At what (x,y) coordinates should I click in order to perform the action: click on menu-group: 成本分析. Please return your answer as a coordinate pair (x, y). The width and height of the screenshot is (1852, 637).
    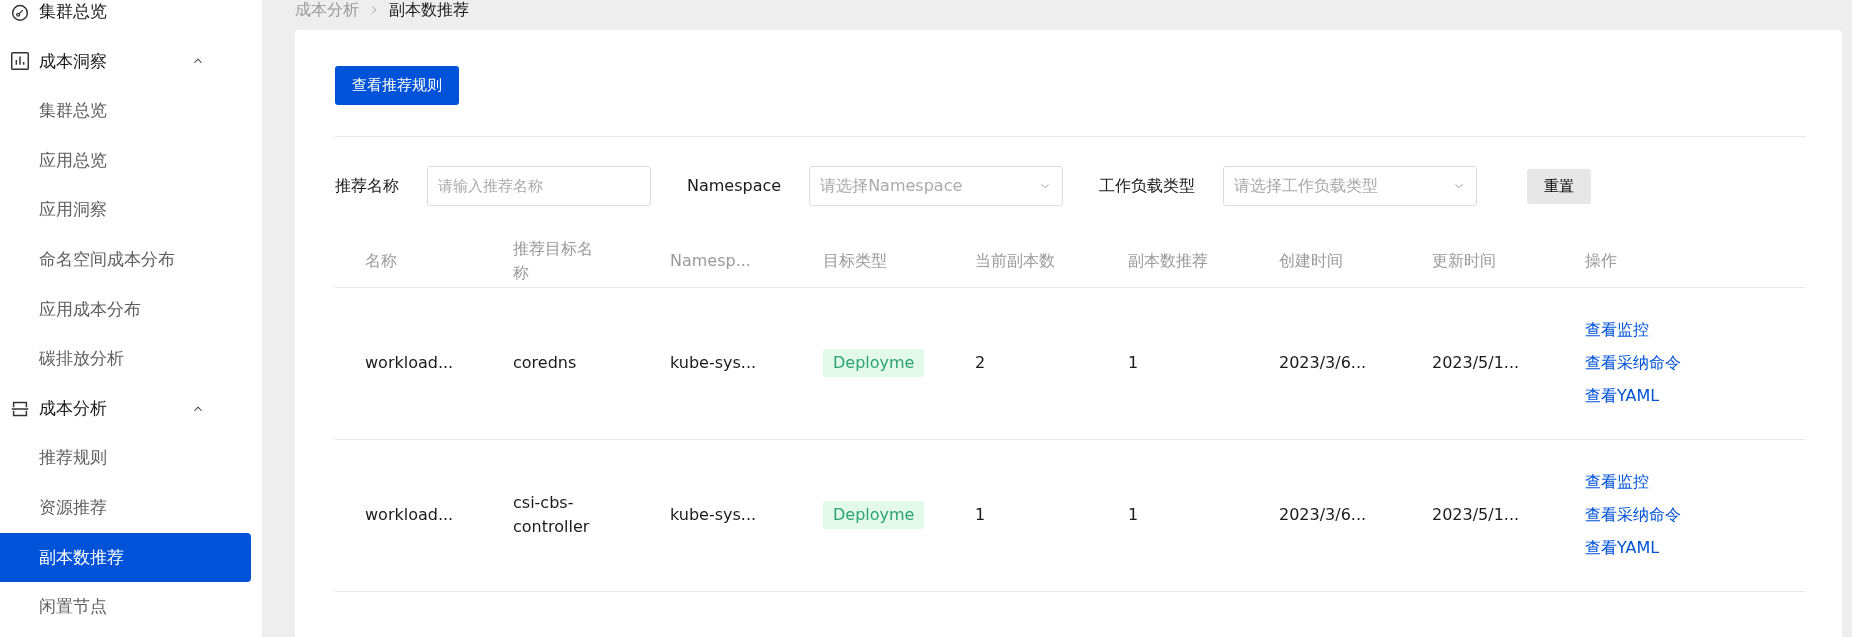
    Looking at the image, I should click on (125, 408).